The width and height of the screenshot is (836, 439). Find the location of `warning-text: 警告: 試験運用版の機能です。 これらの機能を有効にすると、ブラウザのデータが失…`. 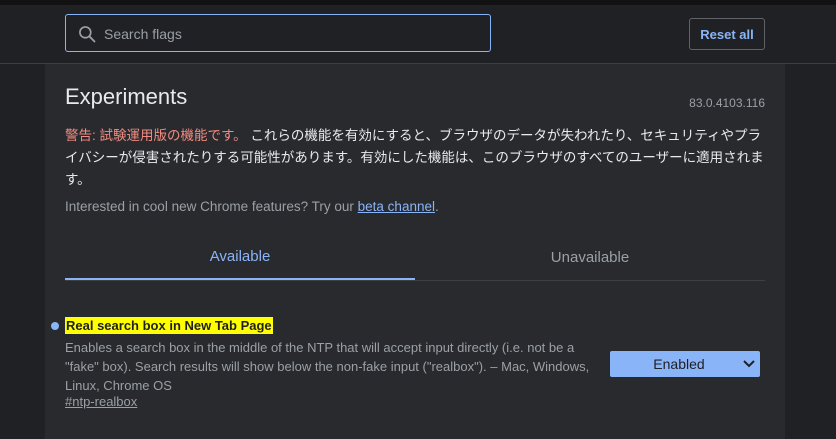

warning-text: 警告: 試験運用版の機能です。 これらの機能を有効にすると、ブラウザのデータが失… is located at coordinates (415, 158).